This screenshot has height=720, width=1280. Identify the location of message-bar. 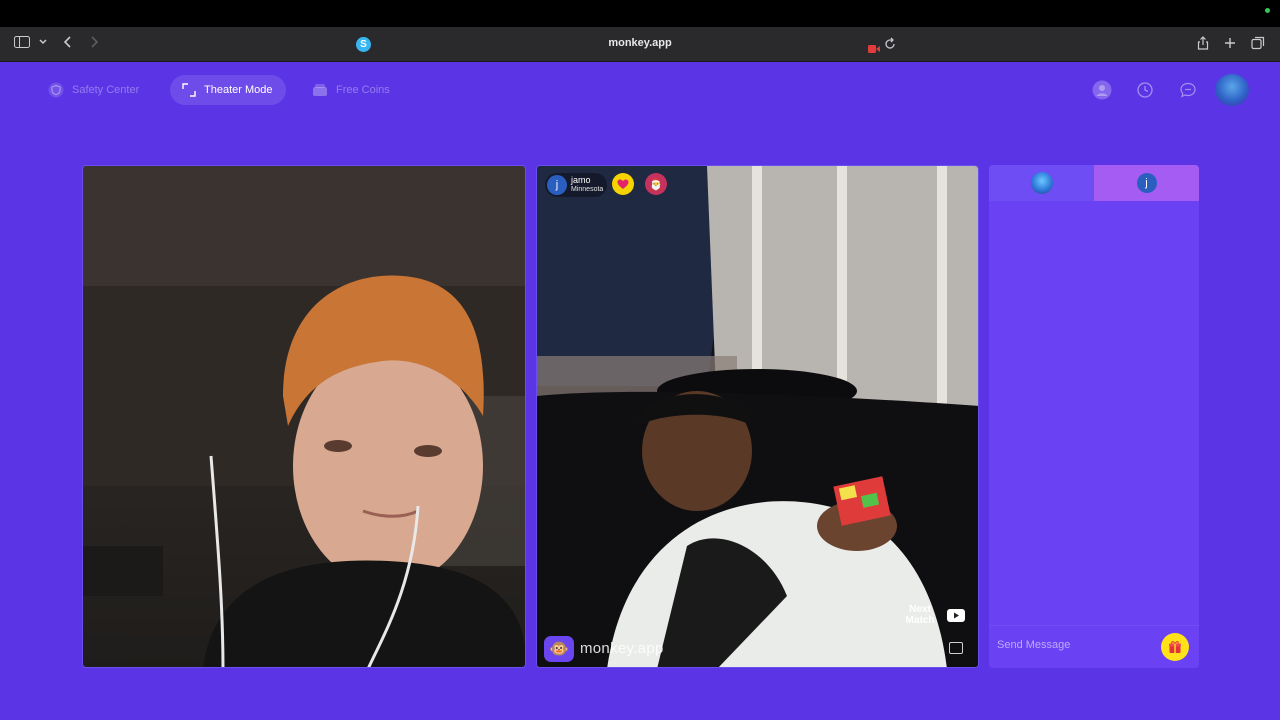
(1094, 646).